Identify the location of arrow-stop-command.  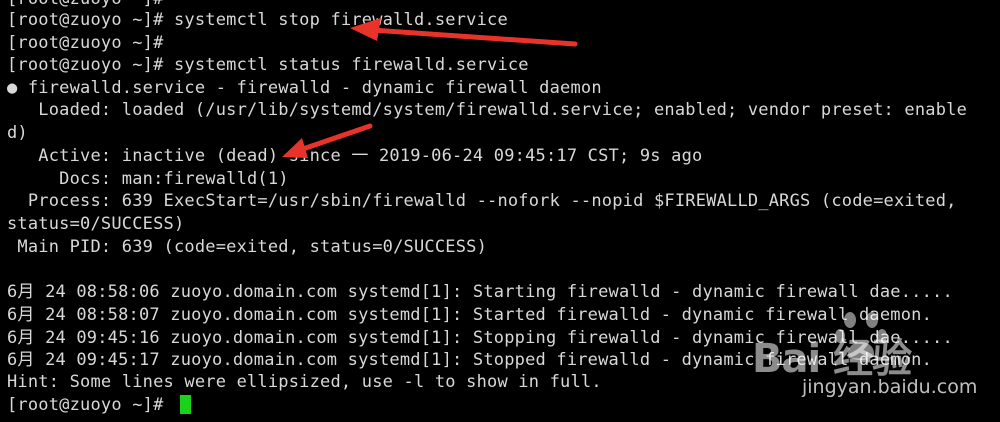
(464, 32).